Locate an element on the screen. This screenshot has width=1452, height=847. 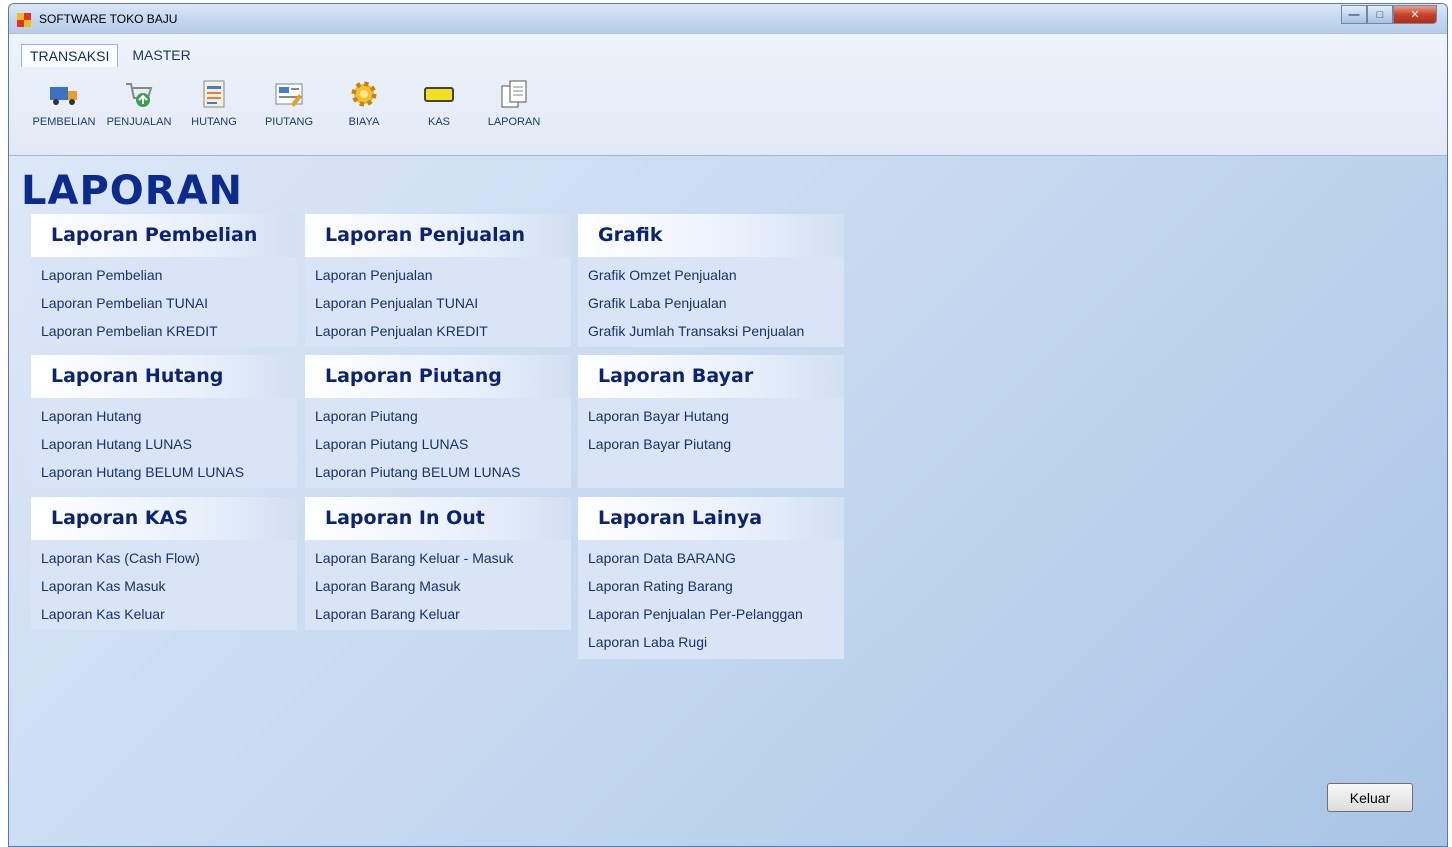
panel-title: Laporan KAS is located at coordinates (164, 518).